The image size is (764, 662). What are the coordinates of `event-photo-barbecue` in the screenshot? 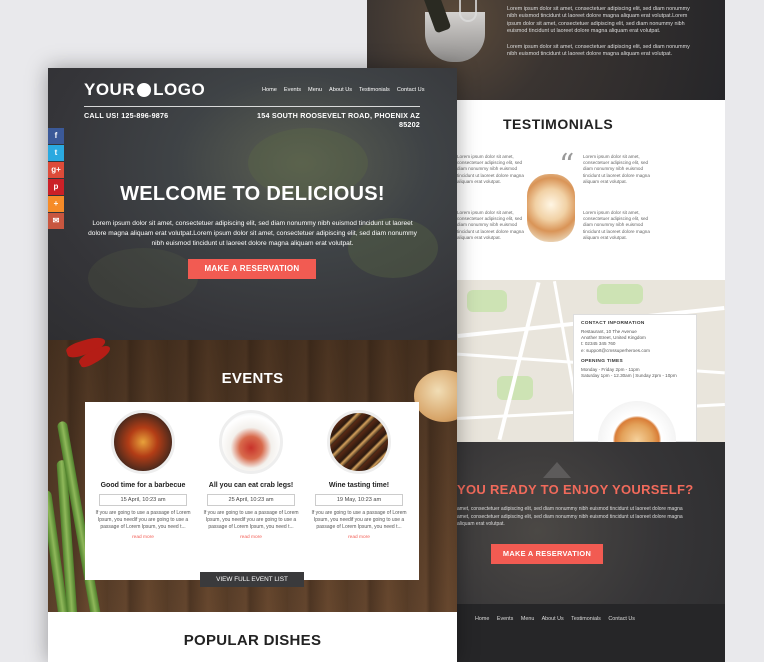 It's located at (143, 442).